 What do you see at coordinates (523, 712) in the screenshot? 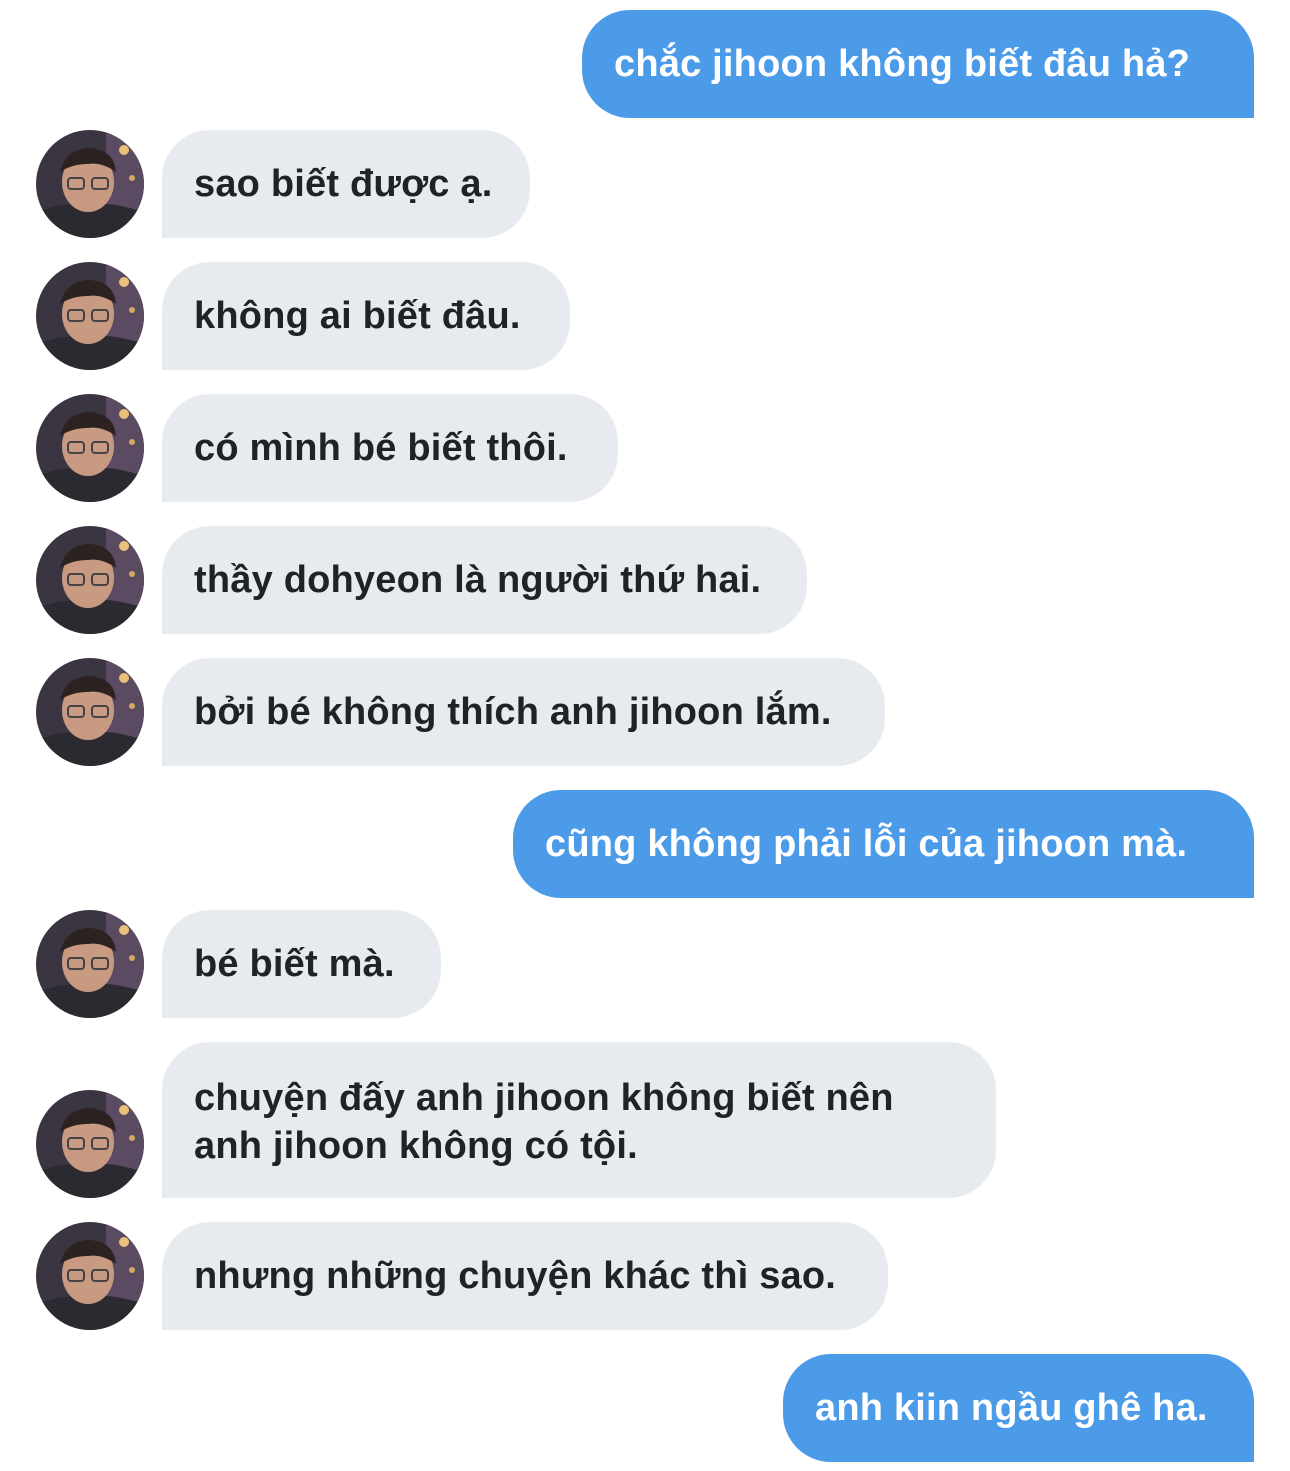
I see `incoming-bubble: bởi bé không thích anh jihoon lắm.` at bounding box center [523, 712].